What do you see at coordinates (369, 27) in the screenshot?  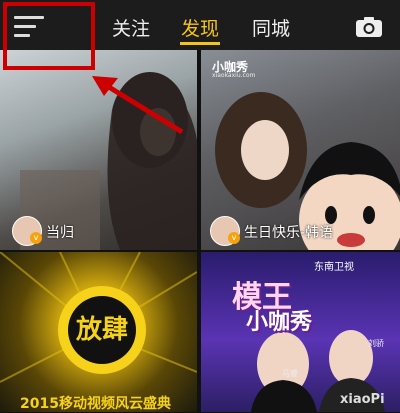 I see `camera-icon` at bounding box center [369, 27].